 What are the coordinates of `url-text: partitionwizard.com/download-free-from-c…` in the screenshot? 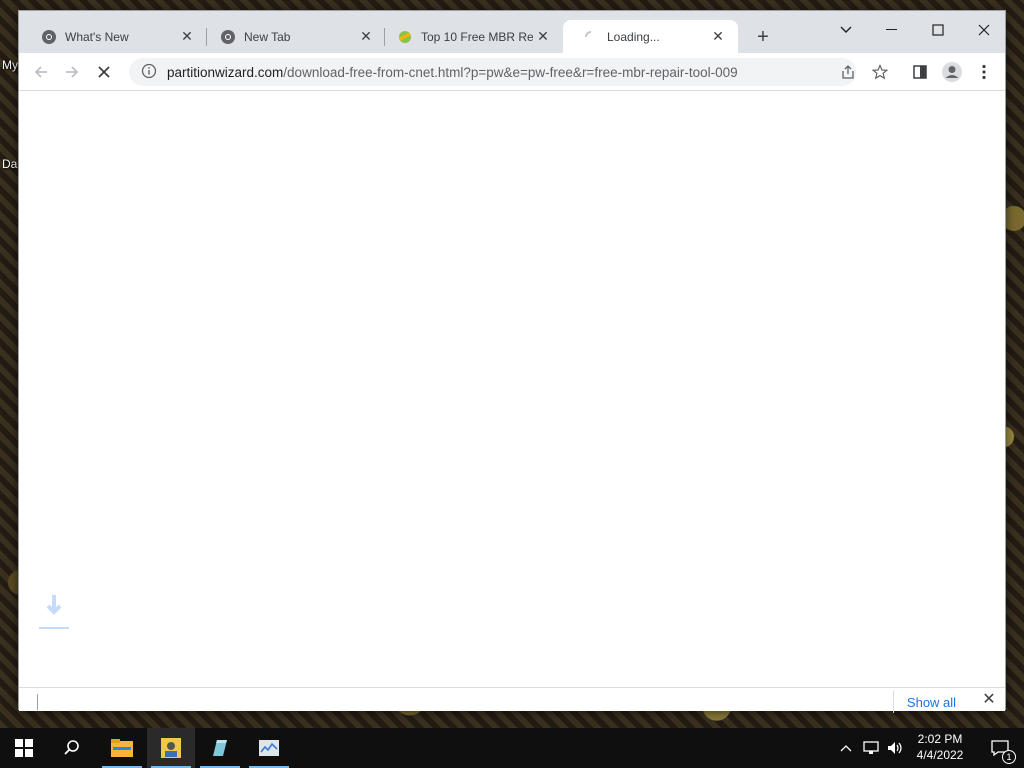 It's located at (452, 72).